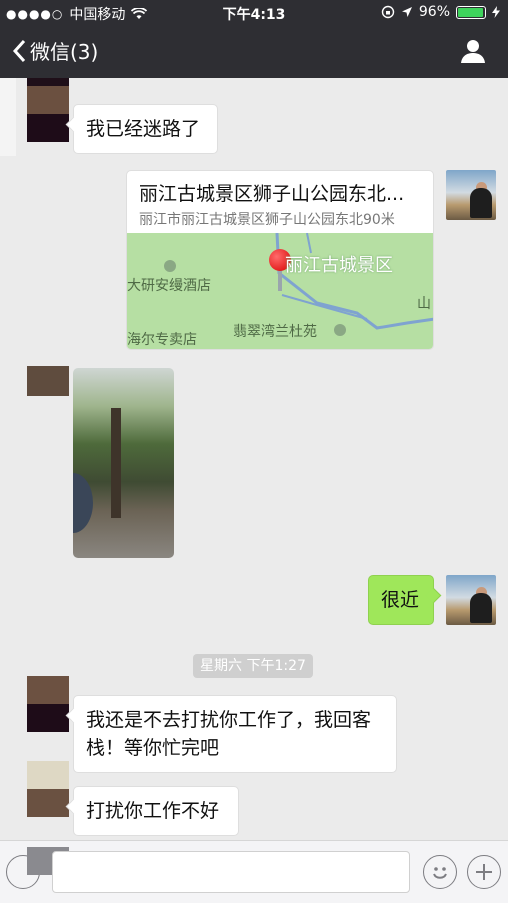  I want to click on back-button: 微信(3), so click(55, 50).